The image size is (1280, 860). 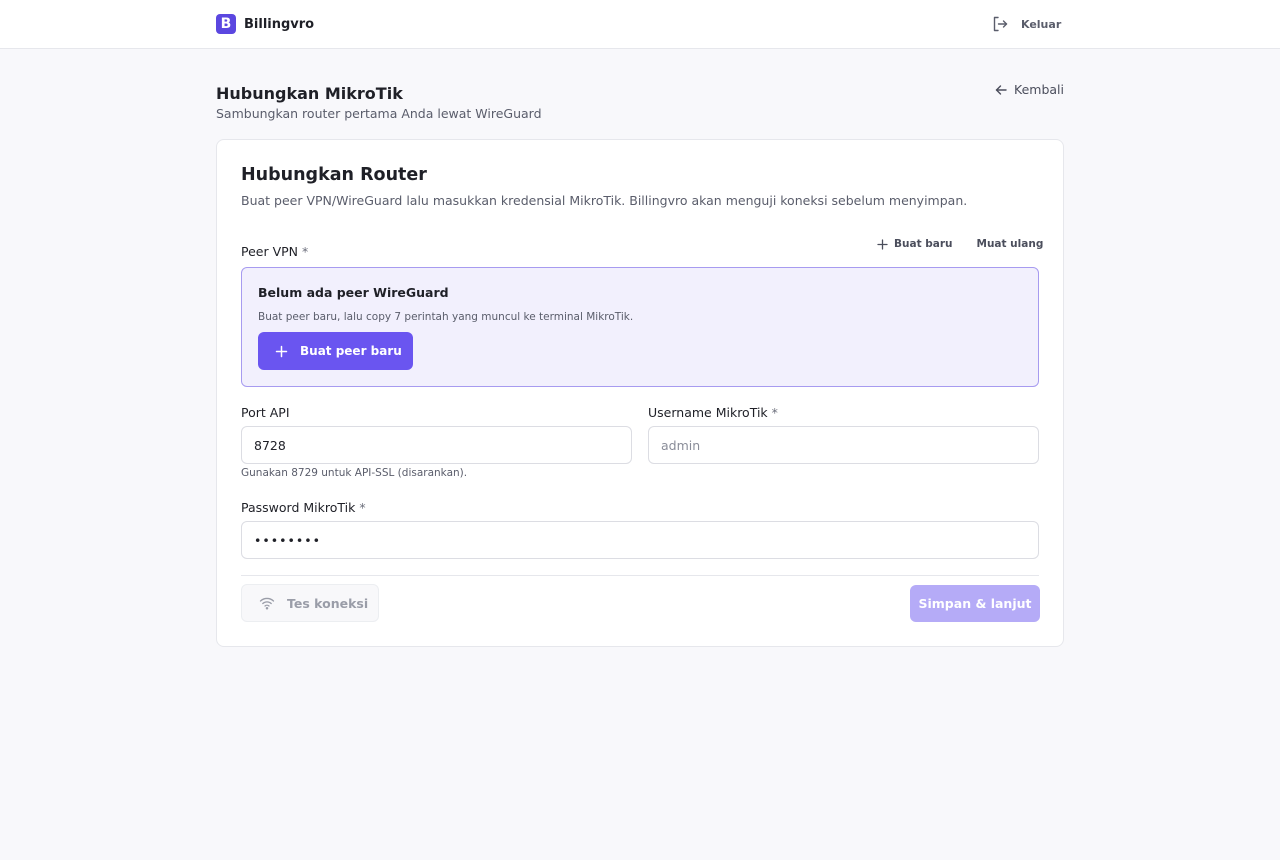 I want to click on logout-icon, so click(x=1000, y=24).